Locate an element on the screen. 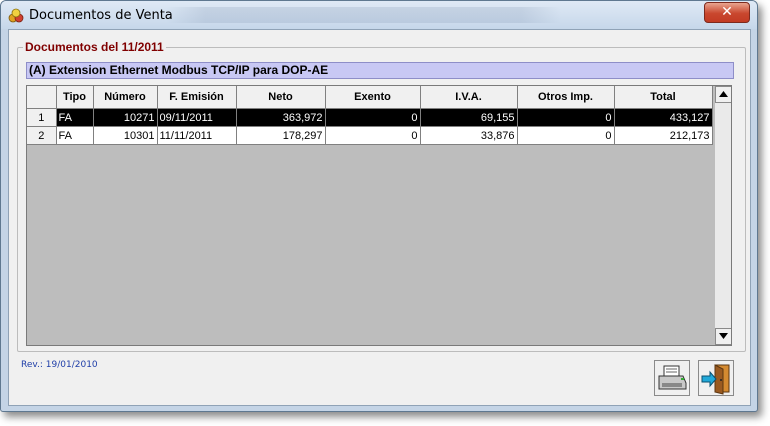 The image size is (770, 426). vertical-scrollbar is located at coordinates (722, 215).